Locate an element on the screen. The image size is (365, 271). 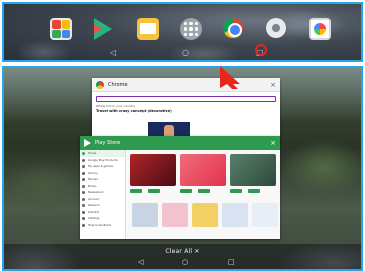
app-dock is located at coordinates (182, 33).